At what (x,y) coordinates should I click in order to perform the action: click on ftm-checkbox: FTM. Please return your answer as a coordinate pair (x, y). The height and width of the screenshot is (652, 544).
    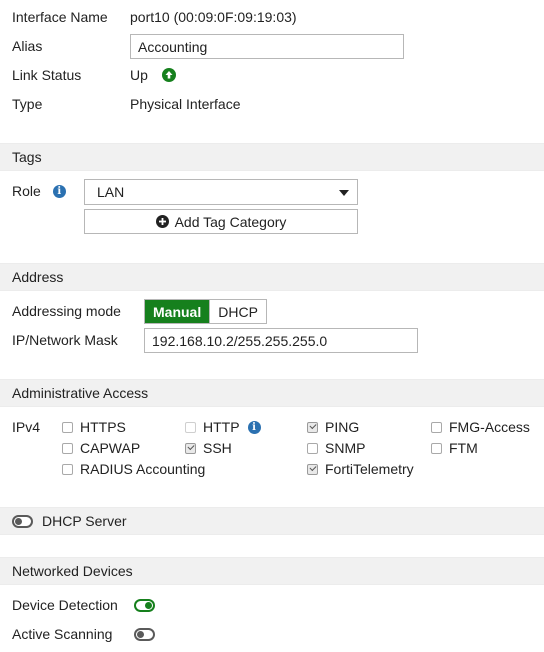
    Looking at the image, I should click on (454, 448).